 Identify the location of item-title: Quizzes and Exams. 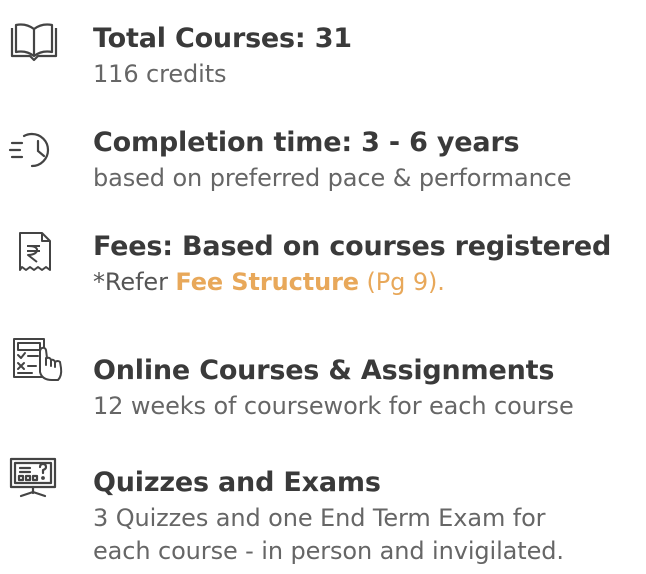
(237, 482).